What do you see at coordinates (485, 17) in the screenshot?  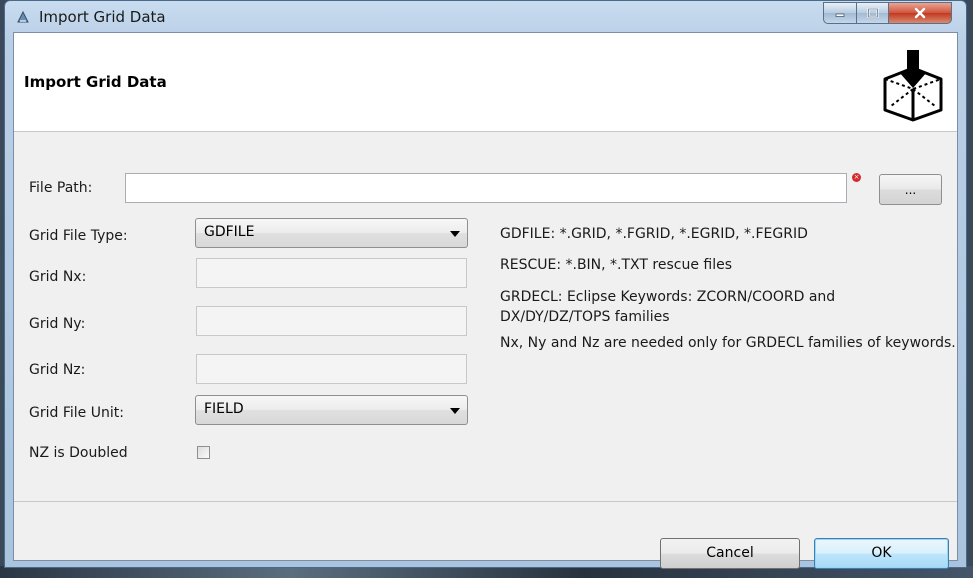 I see `title-bar: Import Grid Data` at bounding box center [485, 17].